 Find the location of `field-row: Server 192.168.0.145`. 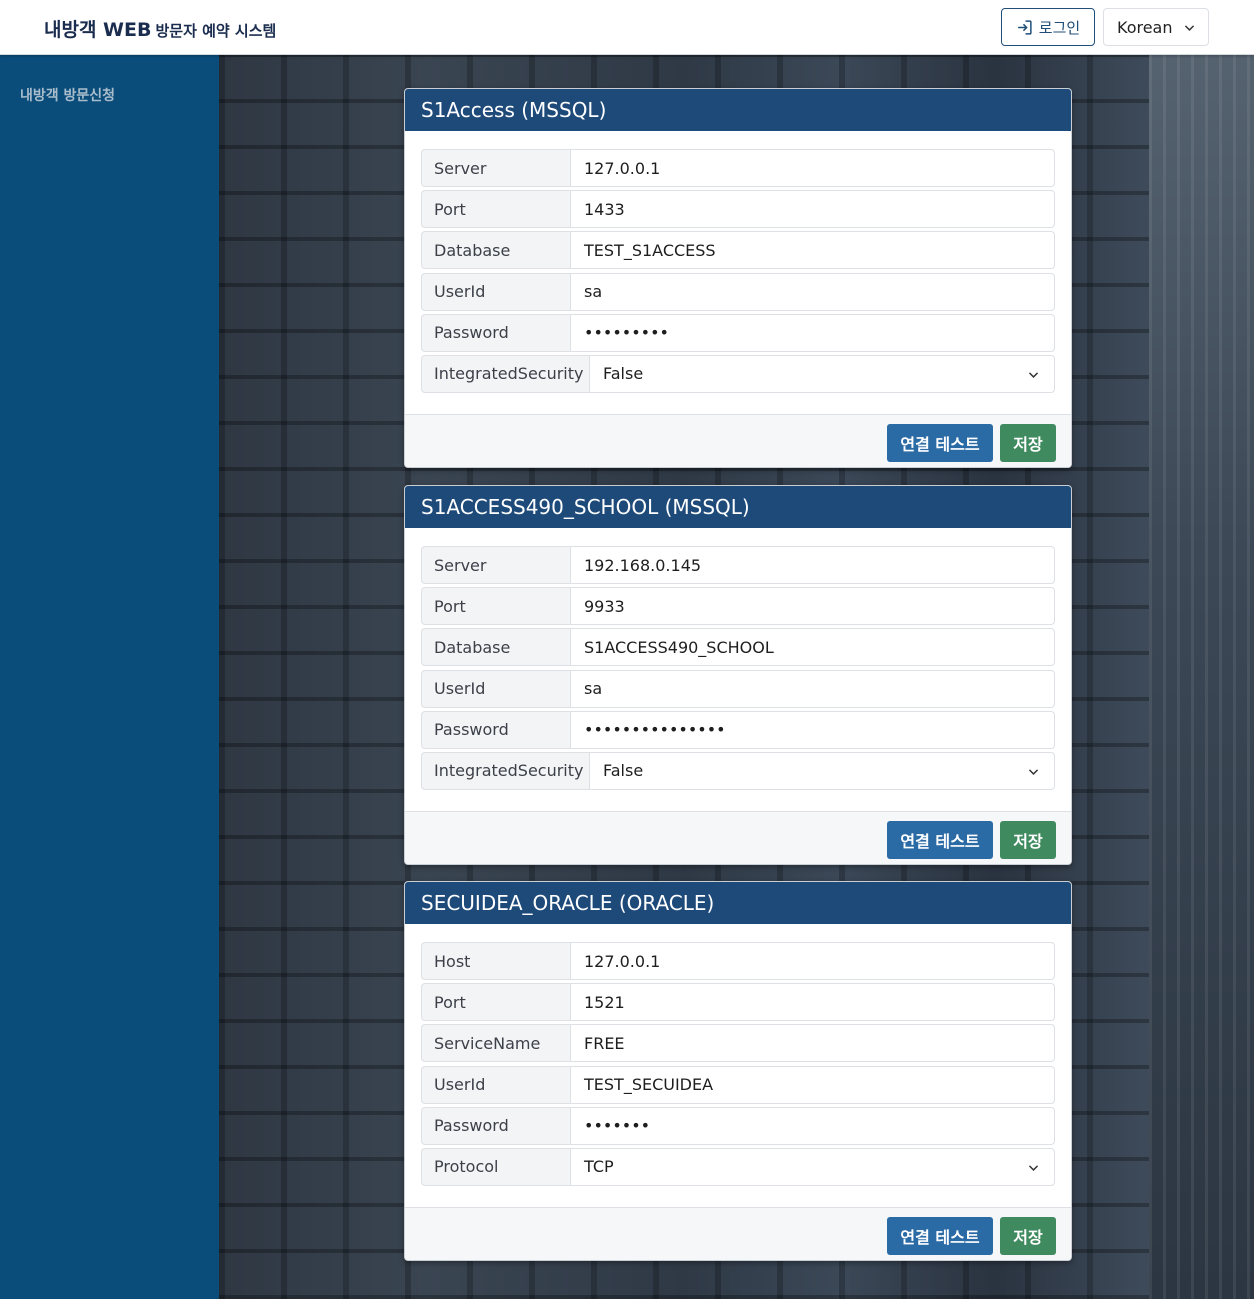

field-row: Server 192.168.0.145 is located at coordinates (738, 565).